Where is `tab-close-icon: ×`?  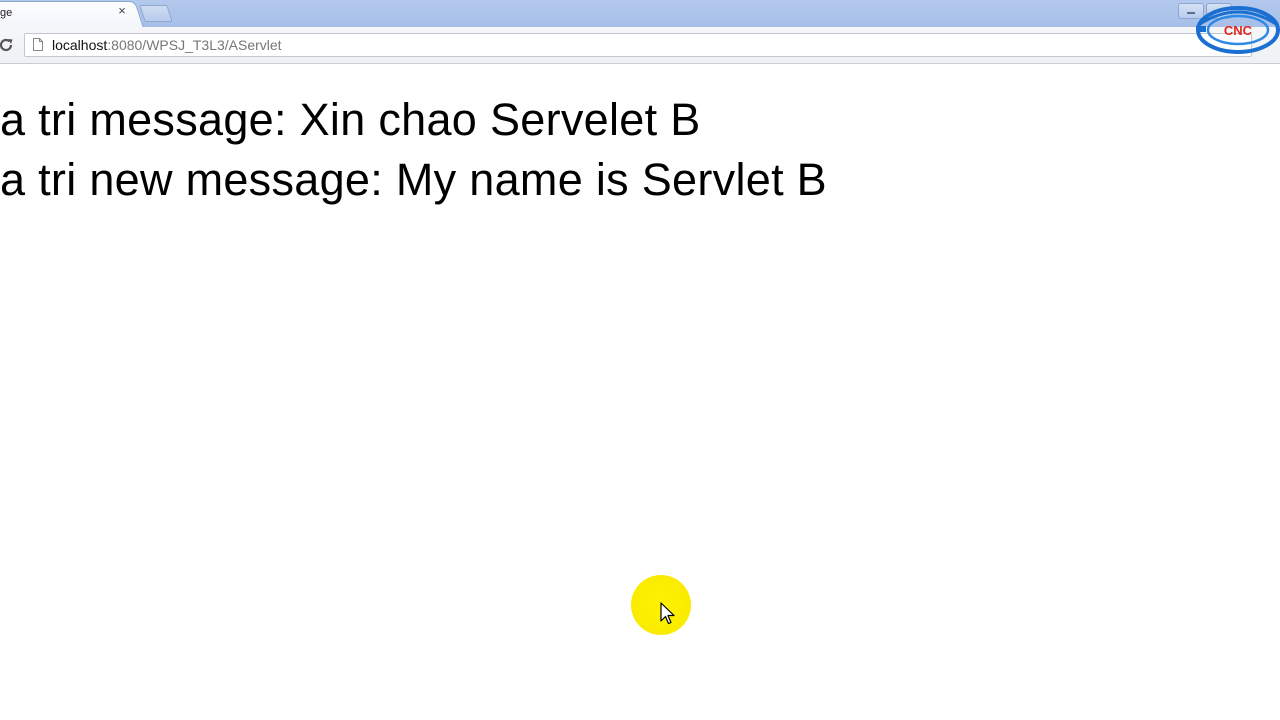
tab-close-icon: × is located at coordinates (122, 11).